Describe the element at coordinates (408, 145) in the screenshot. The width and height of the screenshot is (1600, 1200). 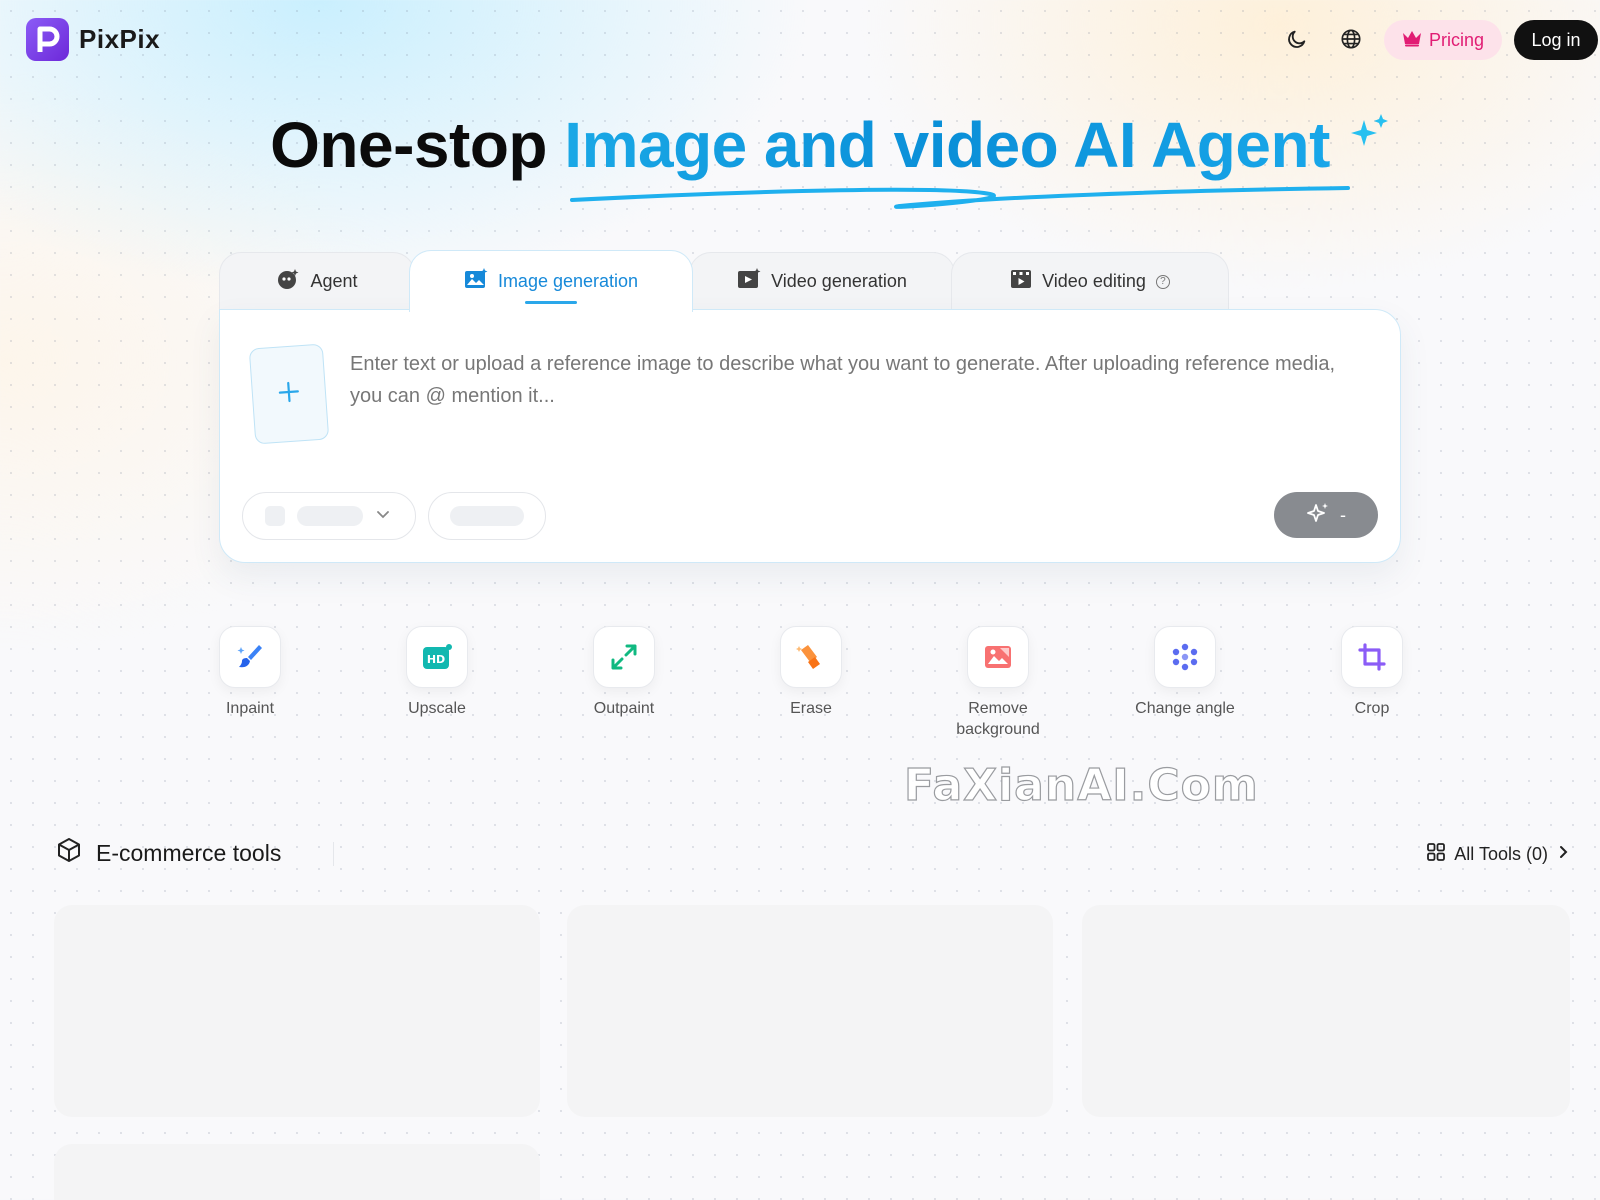
I see `hero-title-plain: One-stop` at that location.